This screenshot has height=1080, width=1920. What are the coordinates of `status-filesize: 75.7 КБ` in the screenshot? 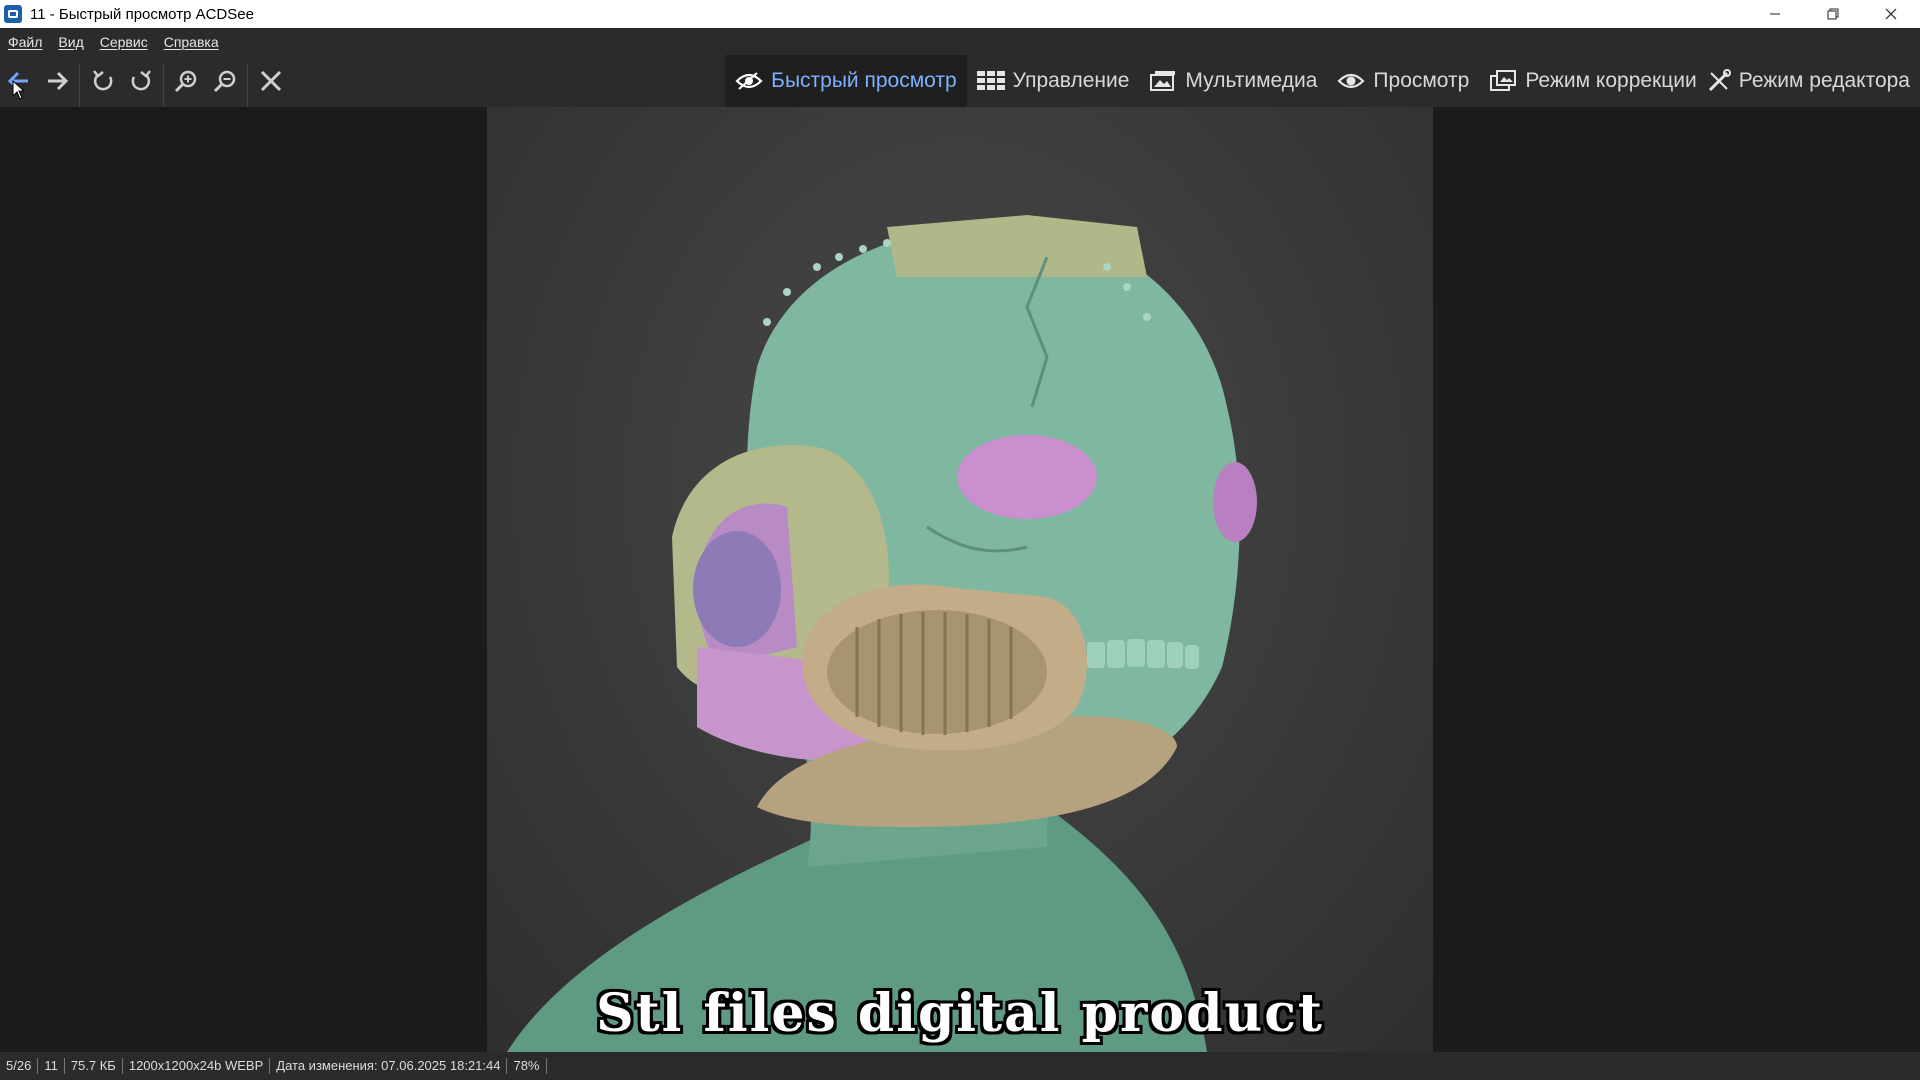 It's located at (94, 1066).